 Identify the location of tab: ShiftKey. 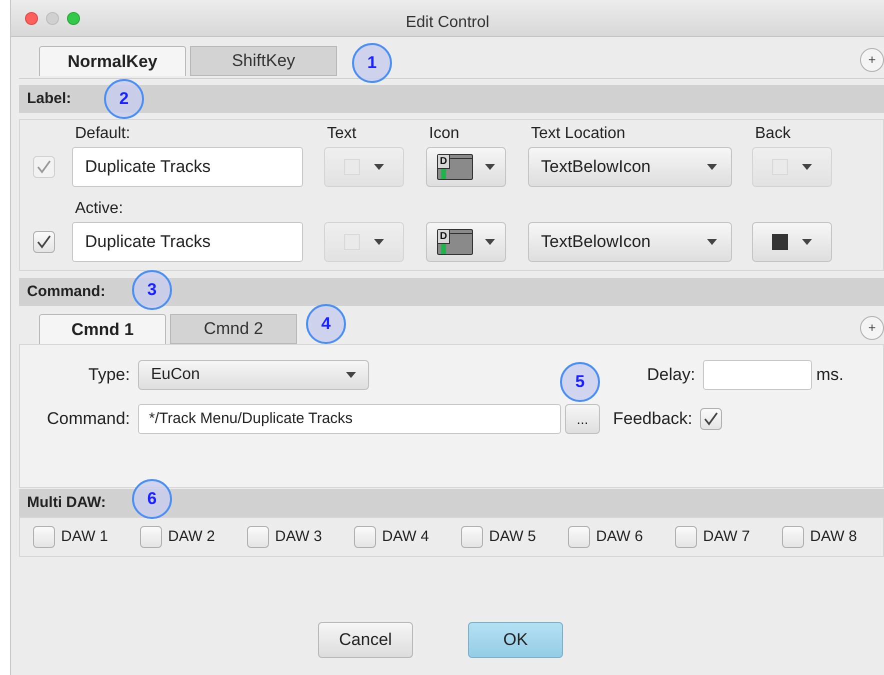
(263, 61).